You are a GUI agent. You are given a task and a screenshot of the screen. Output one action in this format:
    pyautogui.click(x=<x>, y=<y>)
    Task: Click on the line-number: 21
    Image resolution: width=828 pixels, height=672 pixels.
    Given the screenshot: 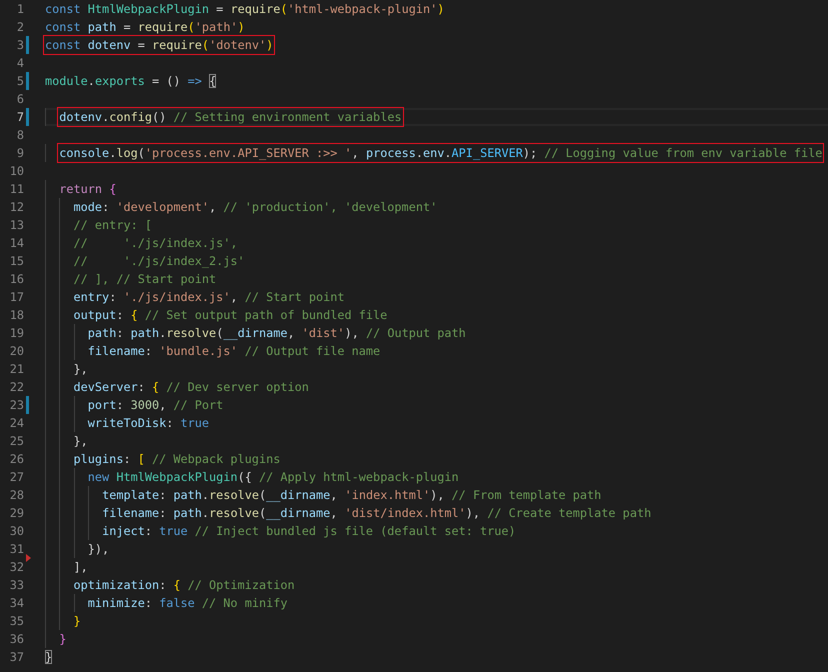 What is the action you would take?
    pyautogui.click(x=16, y=369)
    